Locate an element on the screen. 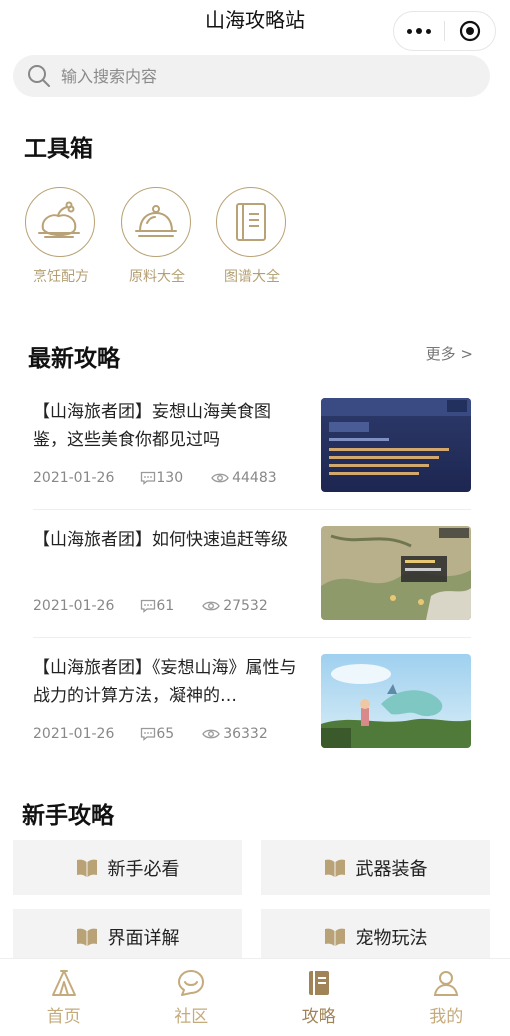  view-count: 36332 is located at coordinates (245, 734).